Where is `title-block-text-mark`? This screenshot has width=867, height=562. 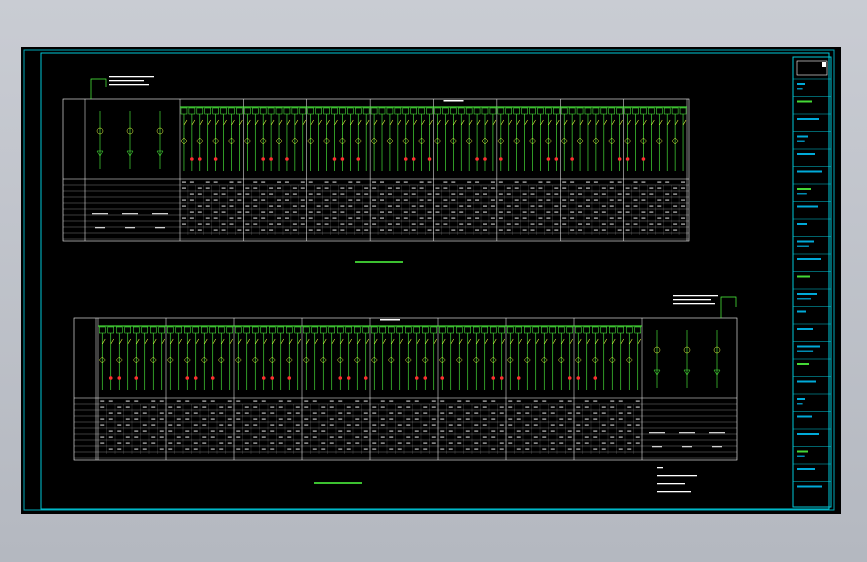
title-block-text-mark is located at coordinates (801, 84).